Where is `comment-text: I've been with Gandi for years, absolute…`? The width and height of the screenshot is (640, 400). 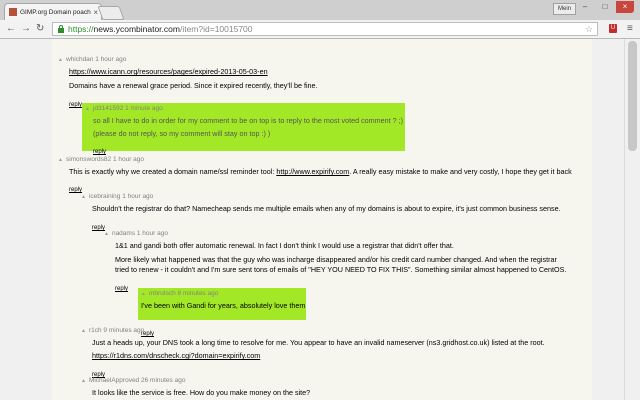
comment-text: I've been with Gandi for years, absolute… is located at coordinates (223, 305).